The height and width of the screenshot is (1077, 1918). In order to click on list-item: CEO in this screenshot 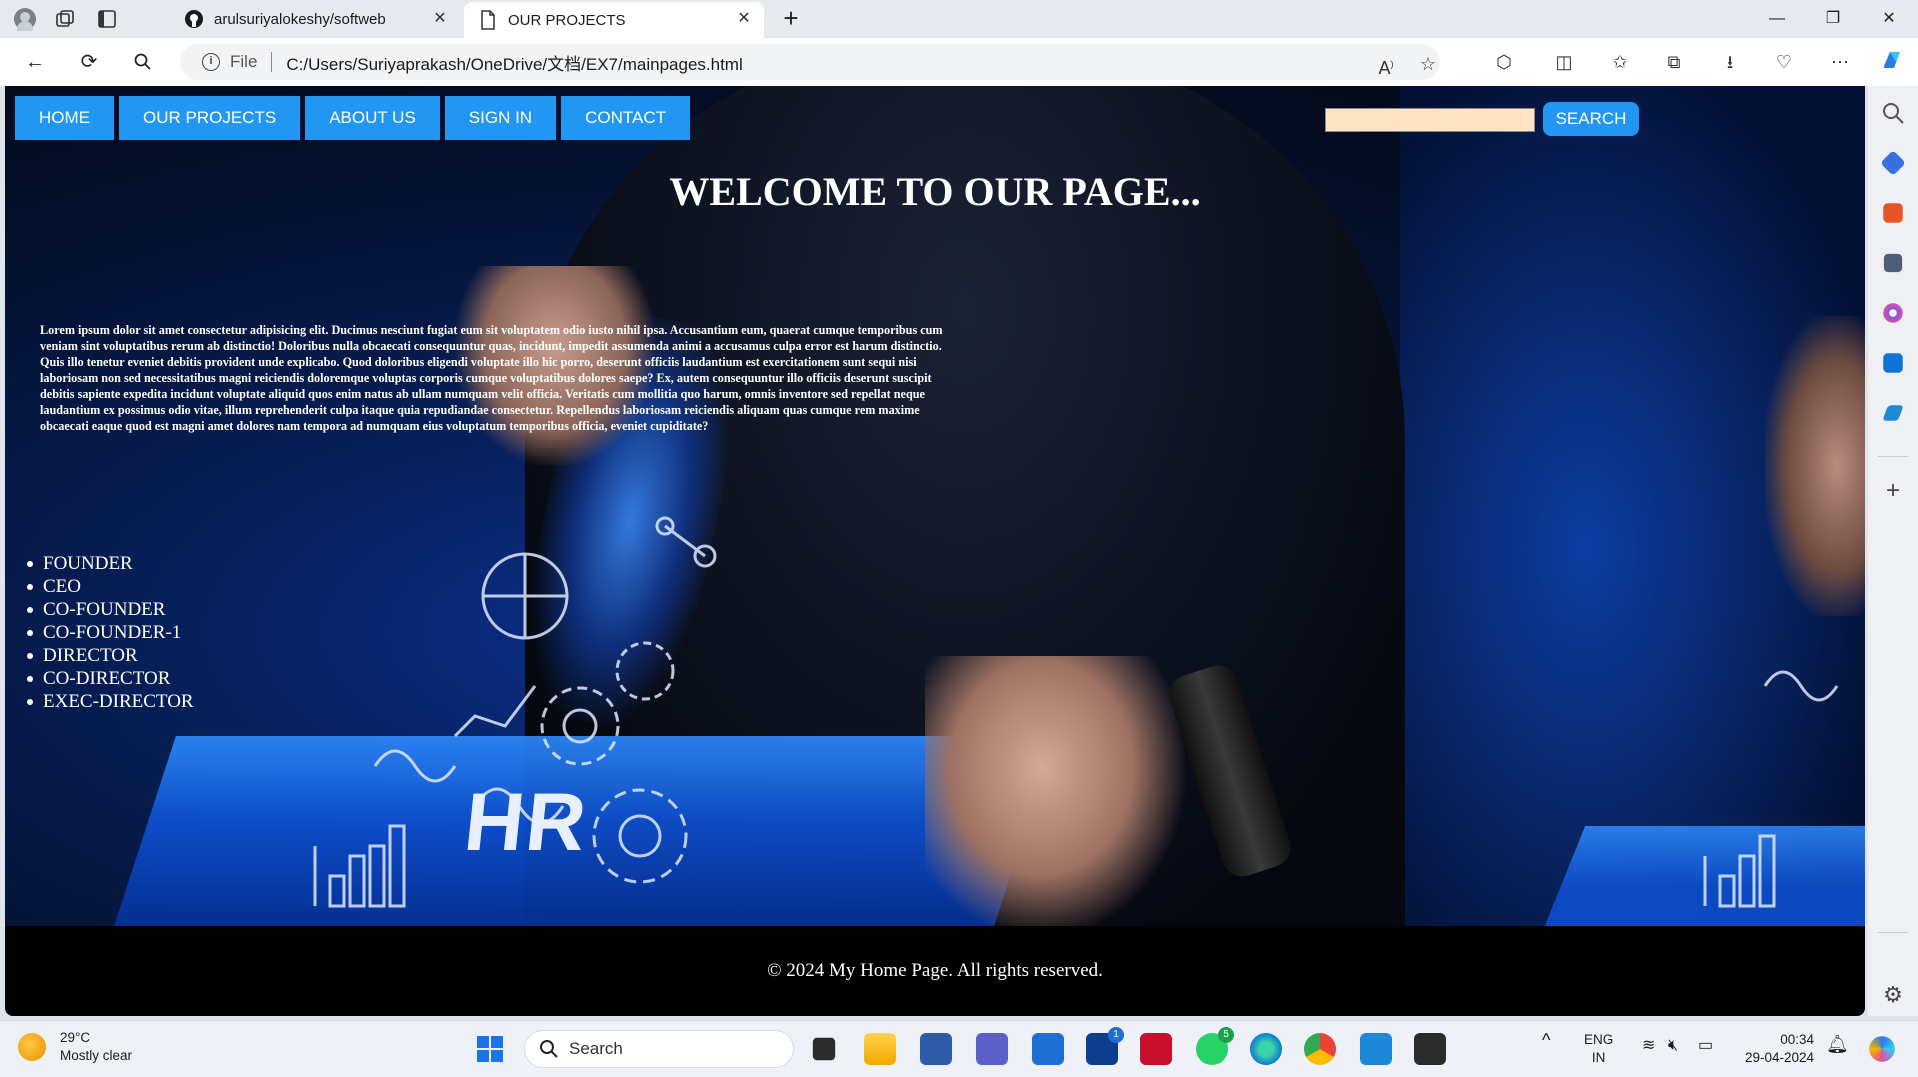, I will do `click(110, 586)`.